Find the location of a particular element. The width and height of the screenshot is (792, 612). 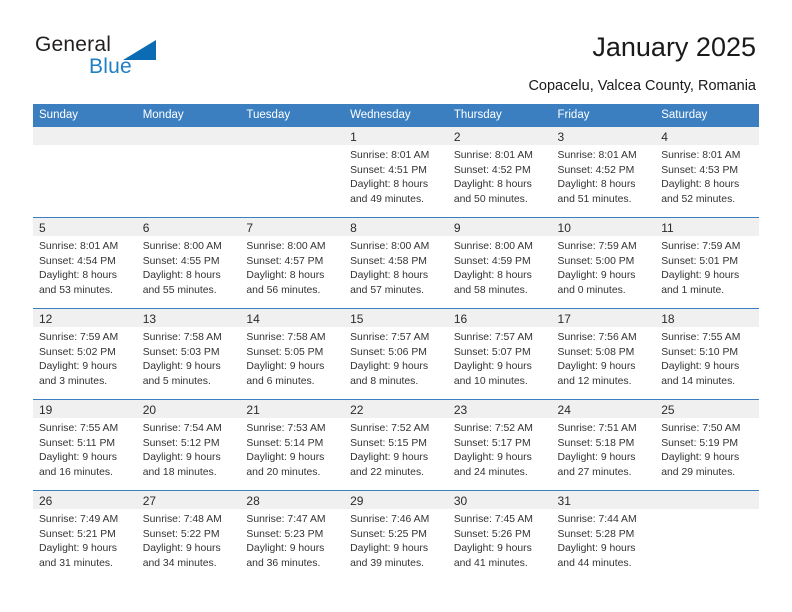

general-blue-logo: General Blue is located at coordinates (125, 60).